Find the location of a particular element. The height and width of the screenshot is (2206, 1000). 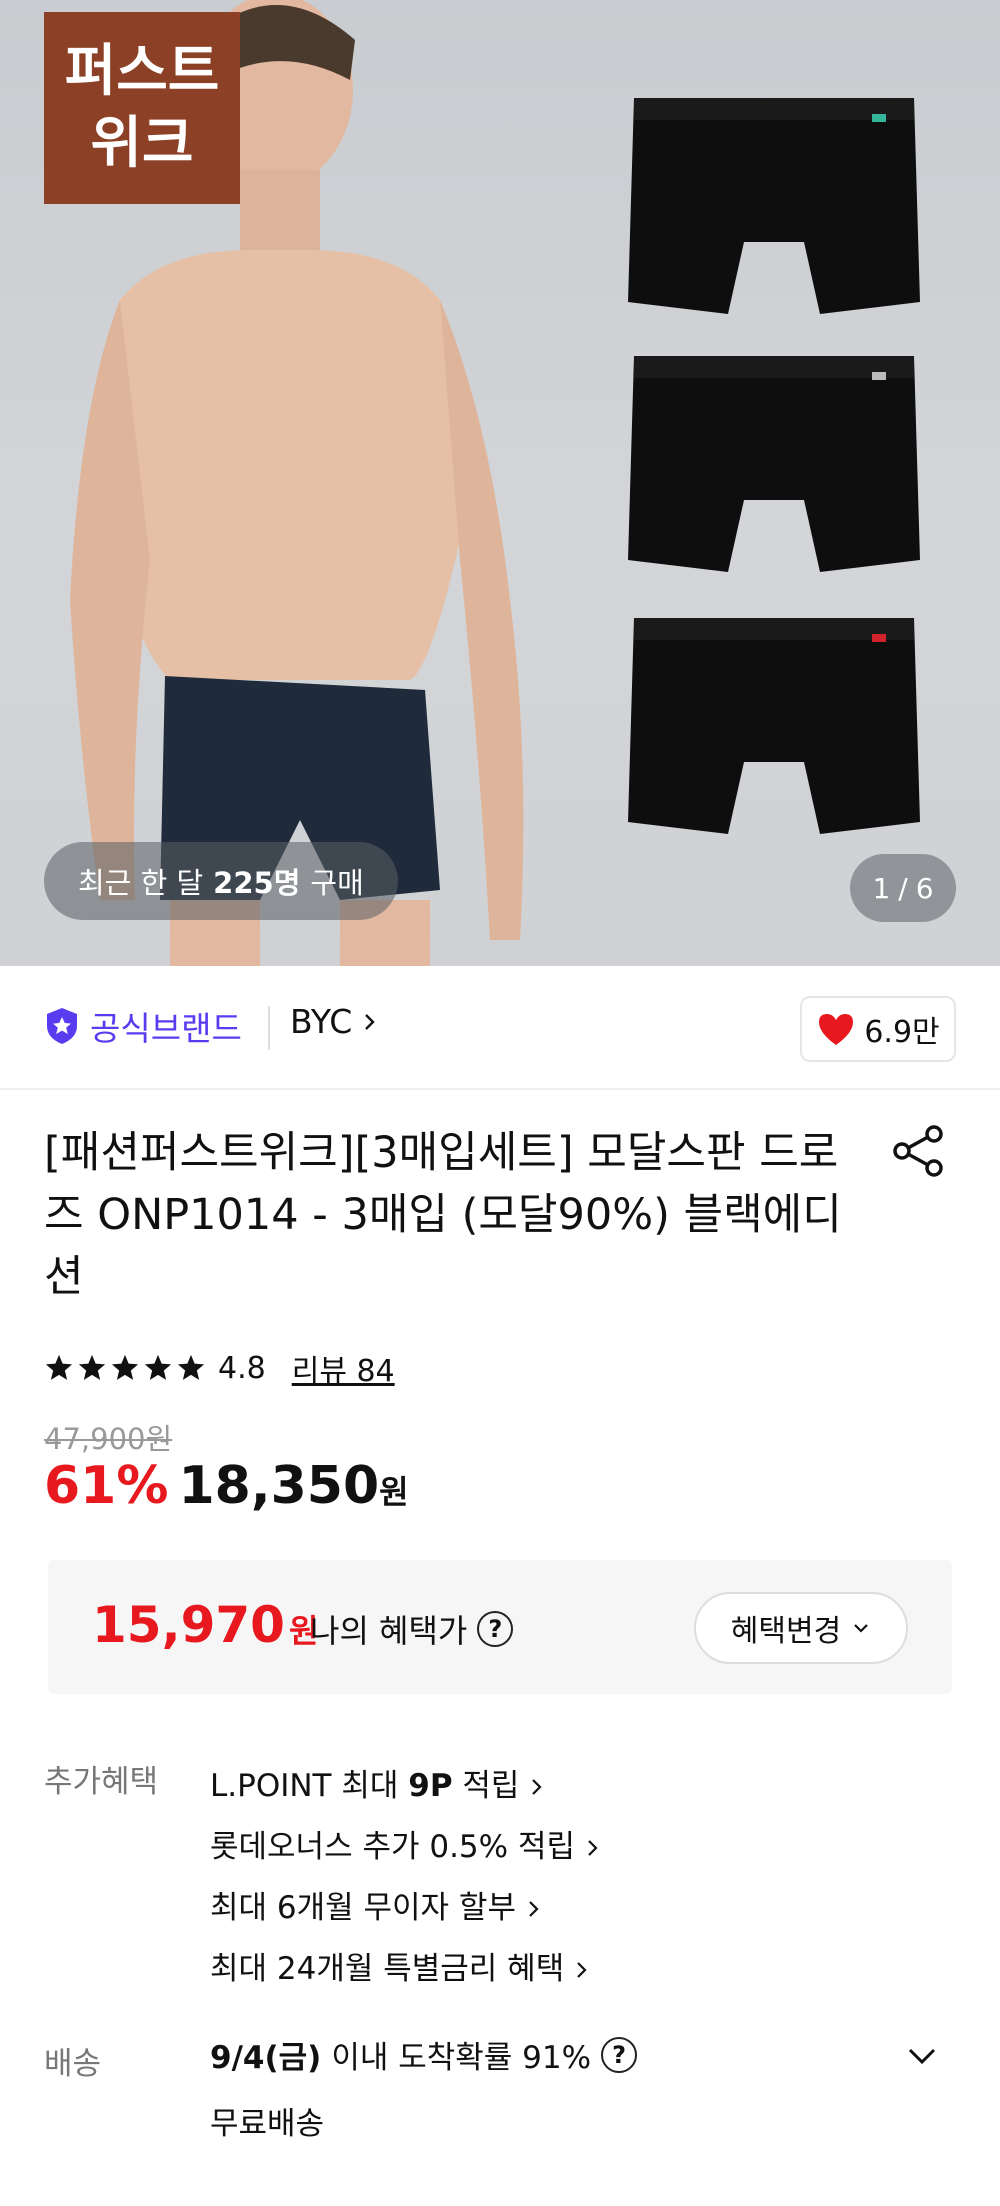

purchase-count: 225명 is located at coordinates (257, 883).